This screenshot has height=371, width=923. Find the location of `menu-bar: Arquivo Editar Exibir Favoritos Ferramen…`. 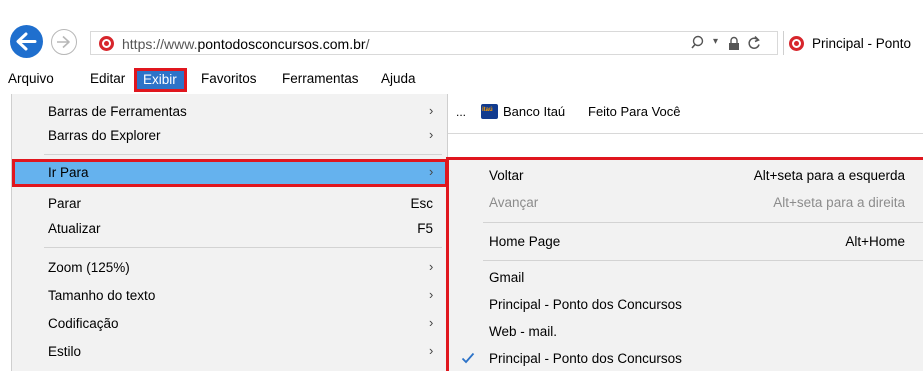

menu-bar: Arquivo Editar Exibir Favoritos Ferramen… is located at coordinates (461, 80).